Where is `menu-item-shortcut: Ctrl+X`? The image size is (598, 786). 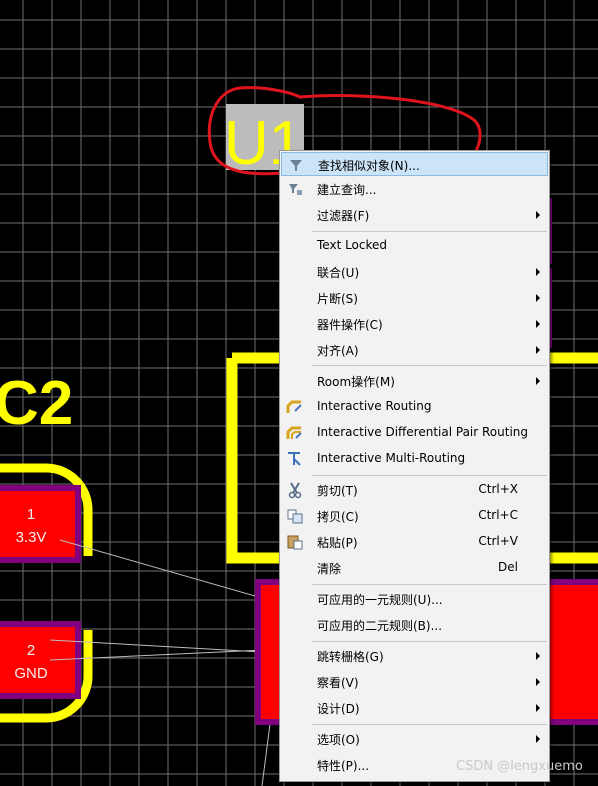
menu-item-shortcut: Ctrl+X is located at coordinates (498, 489).